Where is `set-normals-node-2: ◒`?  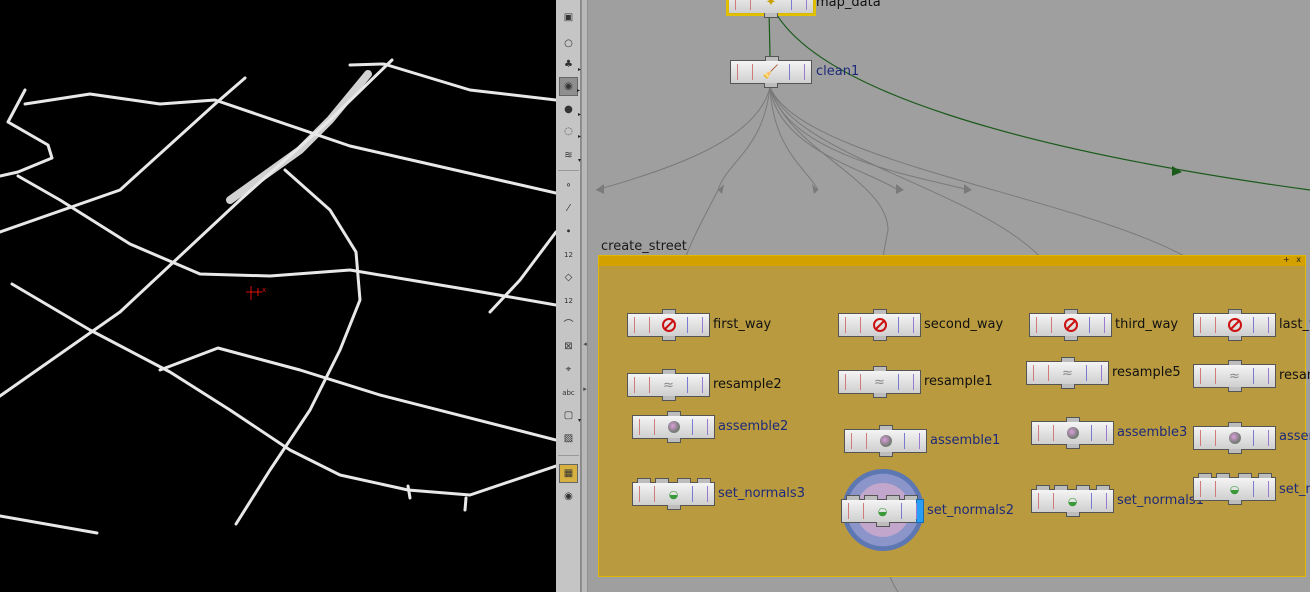
set-normals-node-2: ◒ is located at coordinates (882, 511).